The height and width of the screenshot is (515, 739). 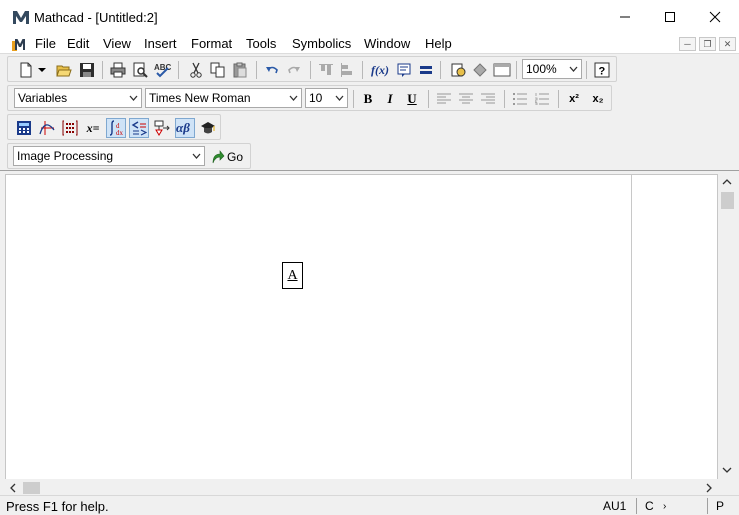 What do you see at coordinates (292, 275) in the screenshot?
I see `text-region: A` at bounding box center [292, 275].